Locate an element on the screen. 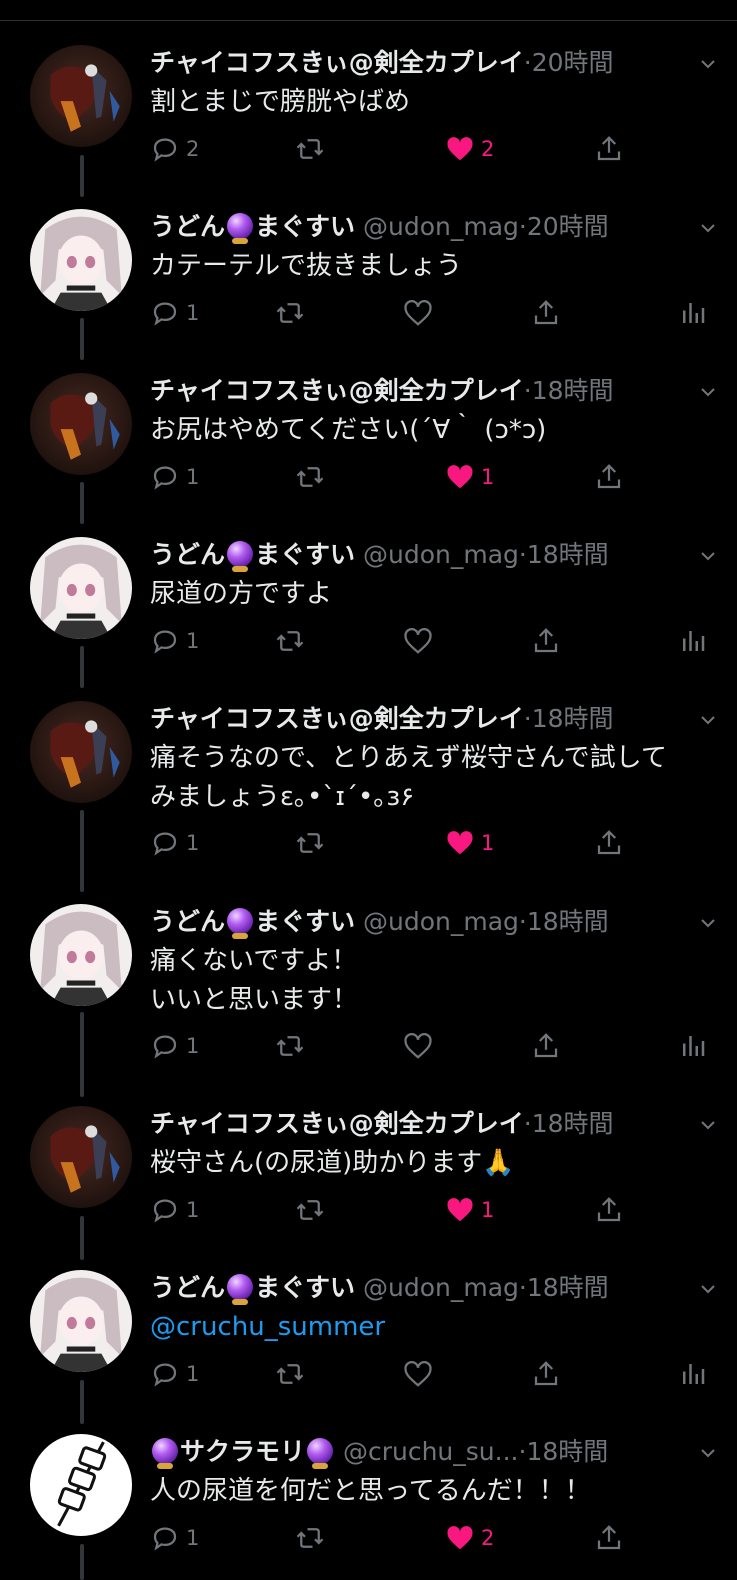 The image size is (737, 1580). reply-button: 2 is located at coordinates (174, 149).